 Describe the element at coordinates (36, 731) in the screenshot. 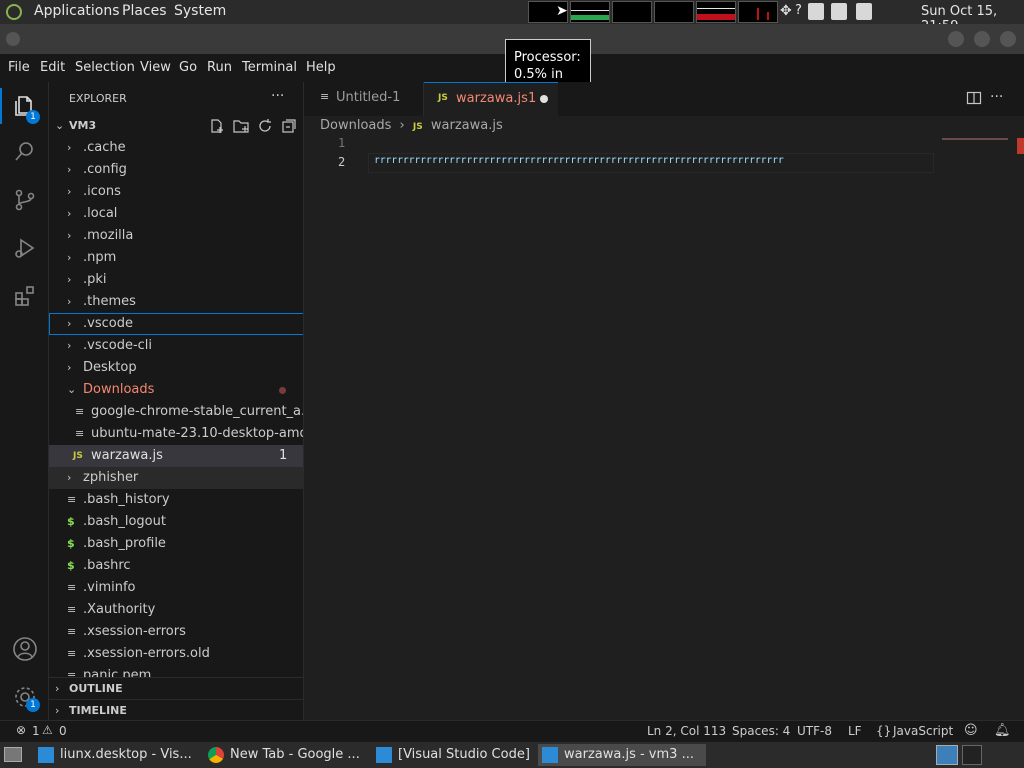

I see `error-count: 1` at that location.